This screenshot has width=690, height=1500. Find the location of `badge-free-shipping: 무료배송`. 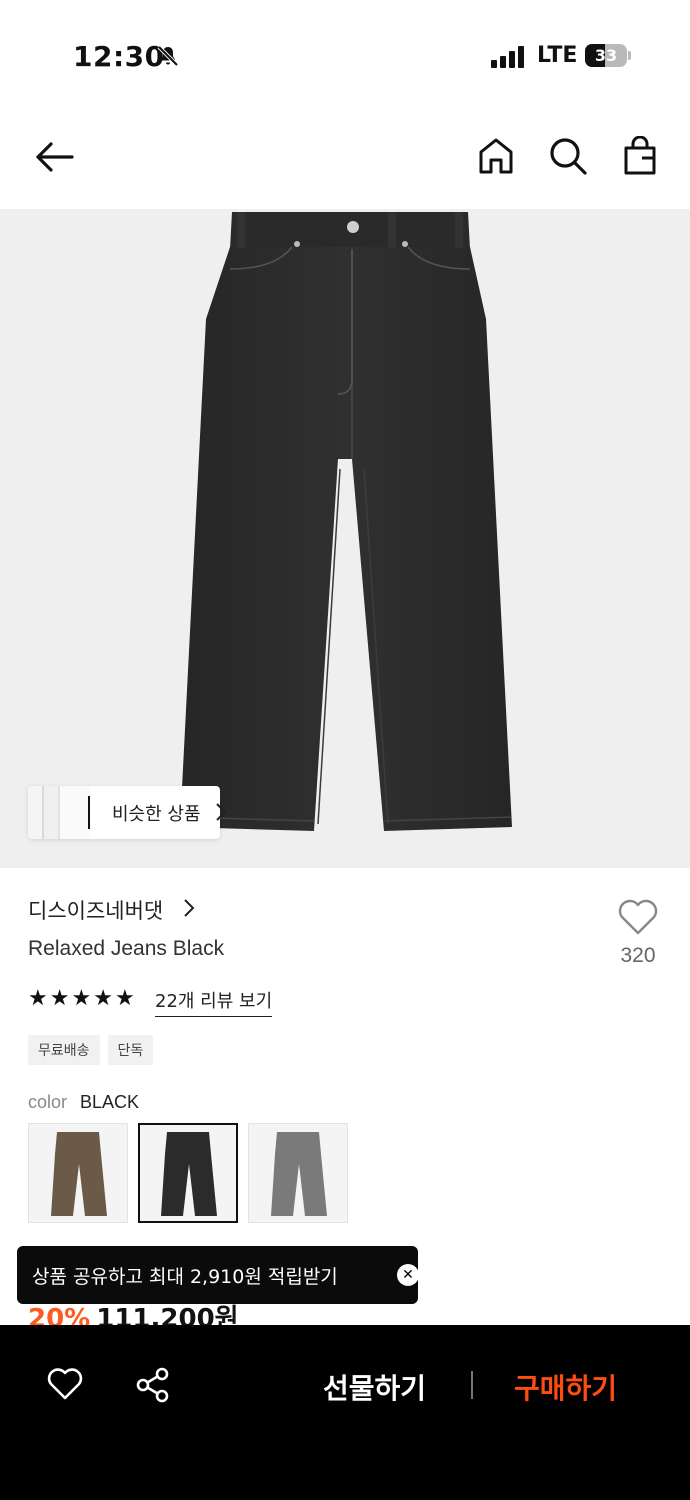

badge-free-shipping: 무료배송 is located at coordinates (64, 1050).